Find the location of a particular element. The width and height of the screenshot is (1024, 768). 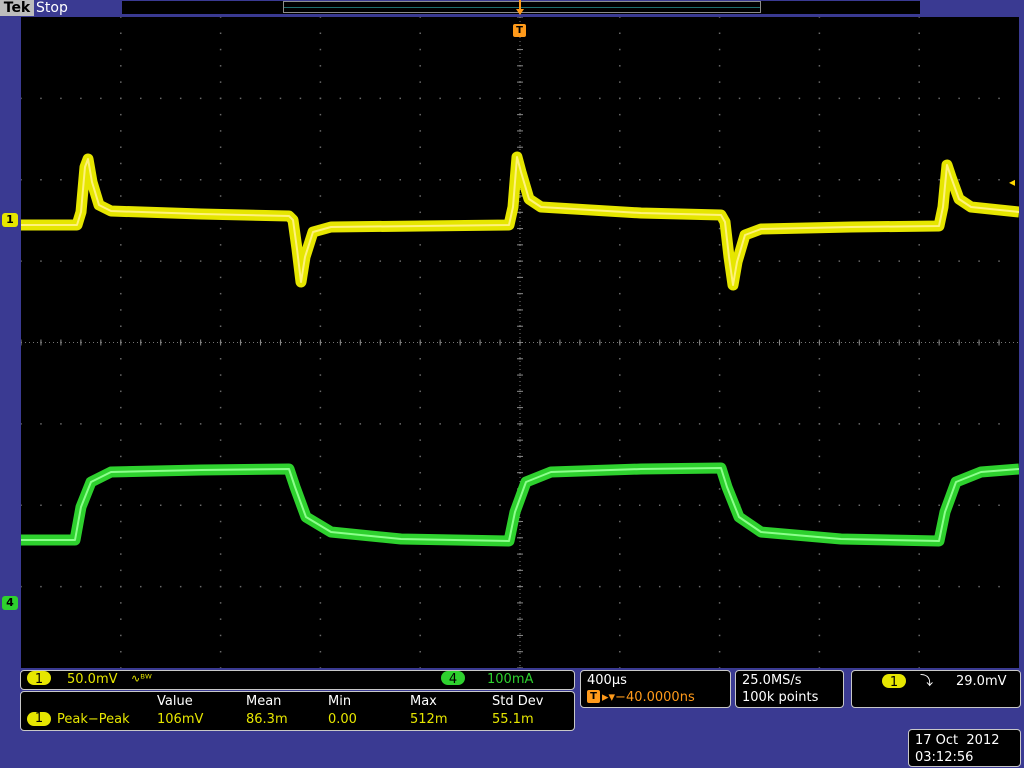

ch4-scale: 100mA is located at coordinates (510, 679).